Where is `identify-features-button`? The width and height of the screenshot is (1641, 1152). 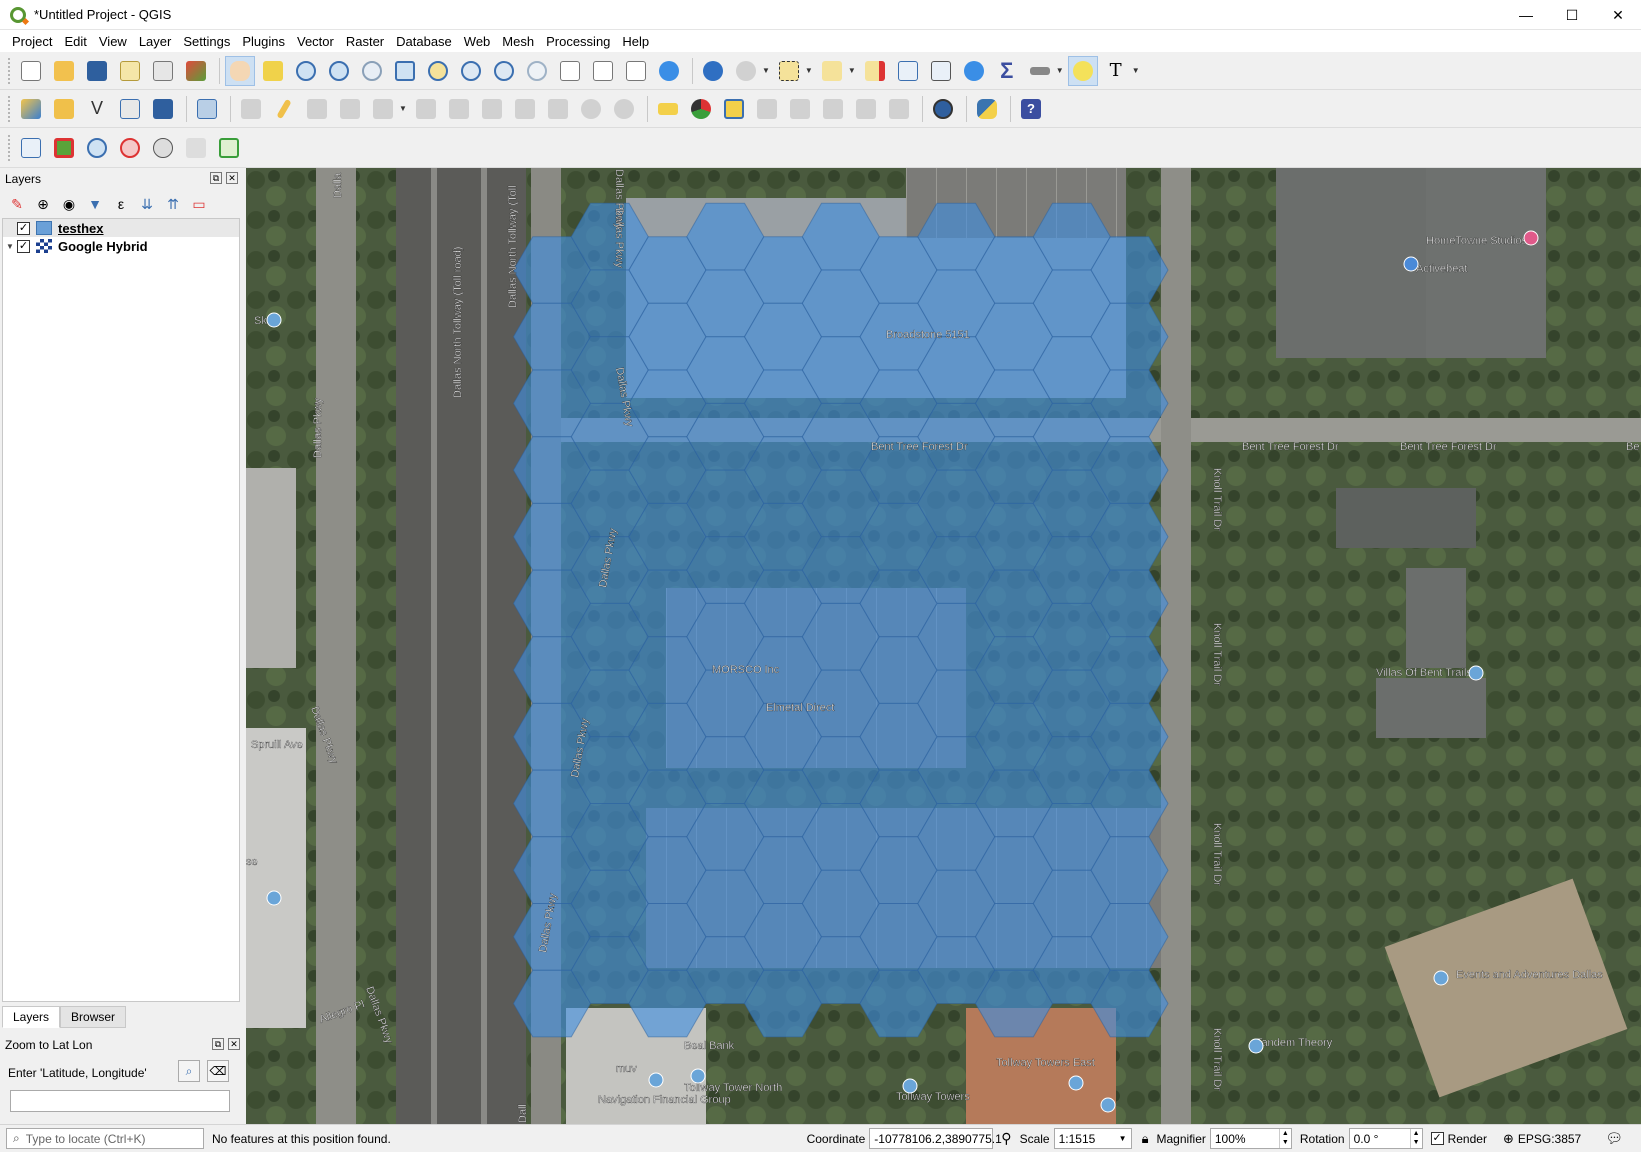 identify-features-button is located at coordinates (713, 71).